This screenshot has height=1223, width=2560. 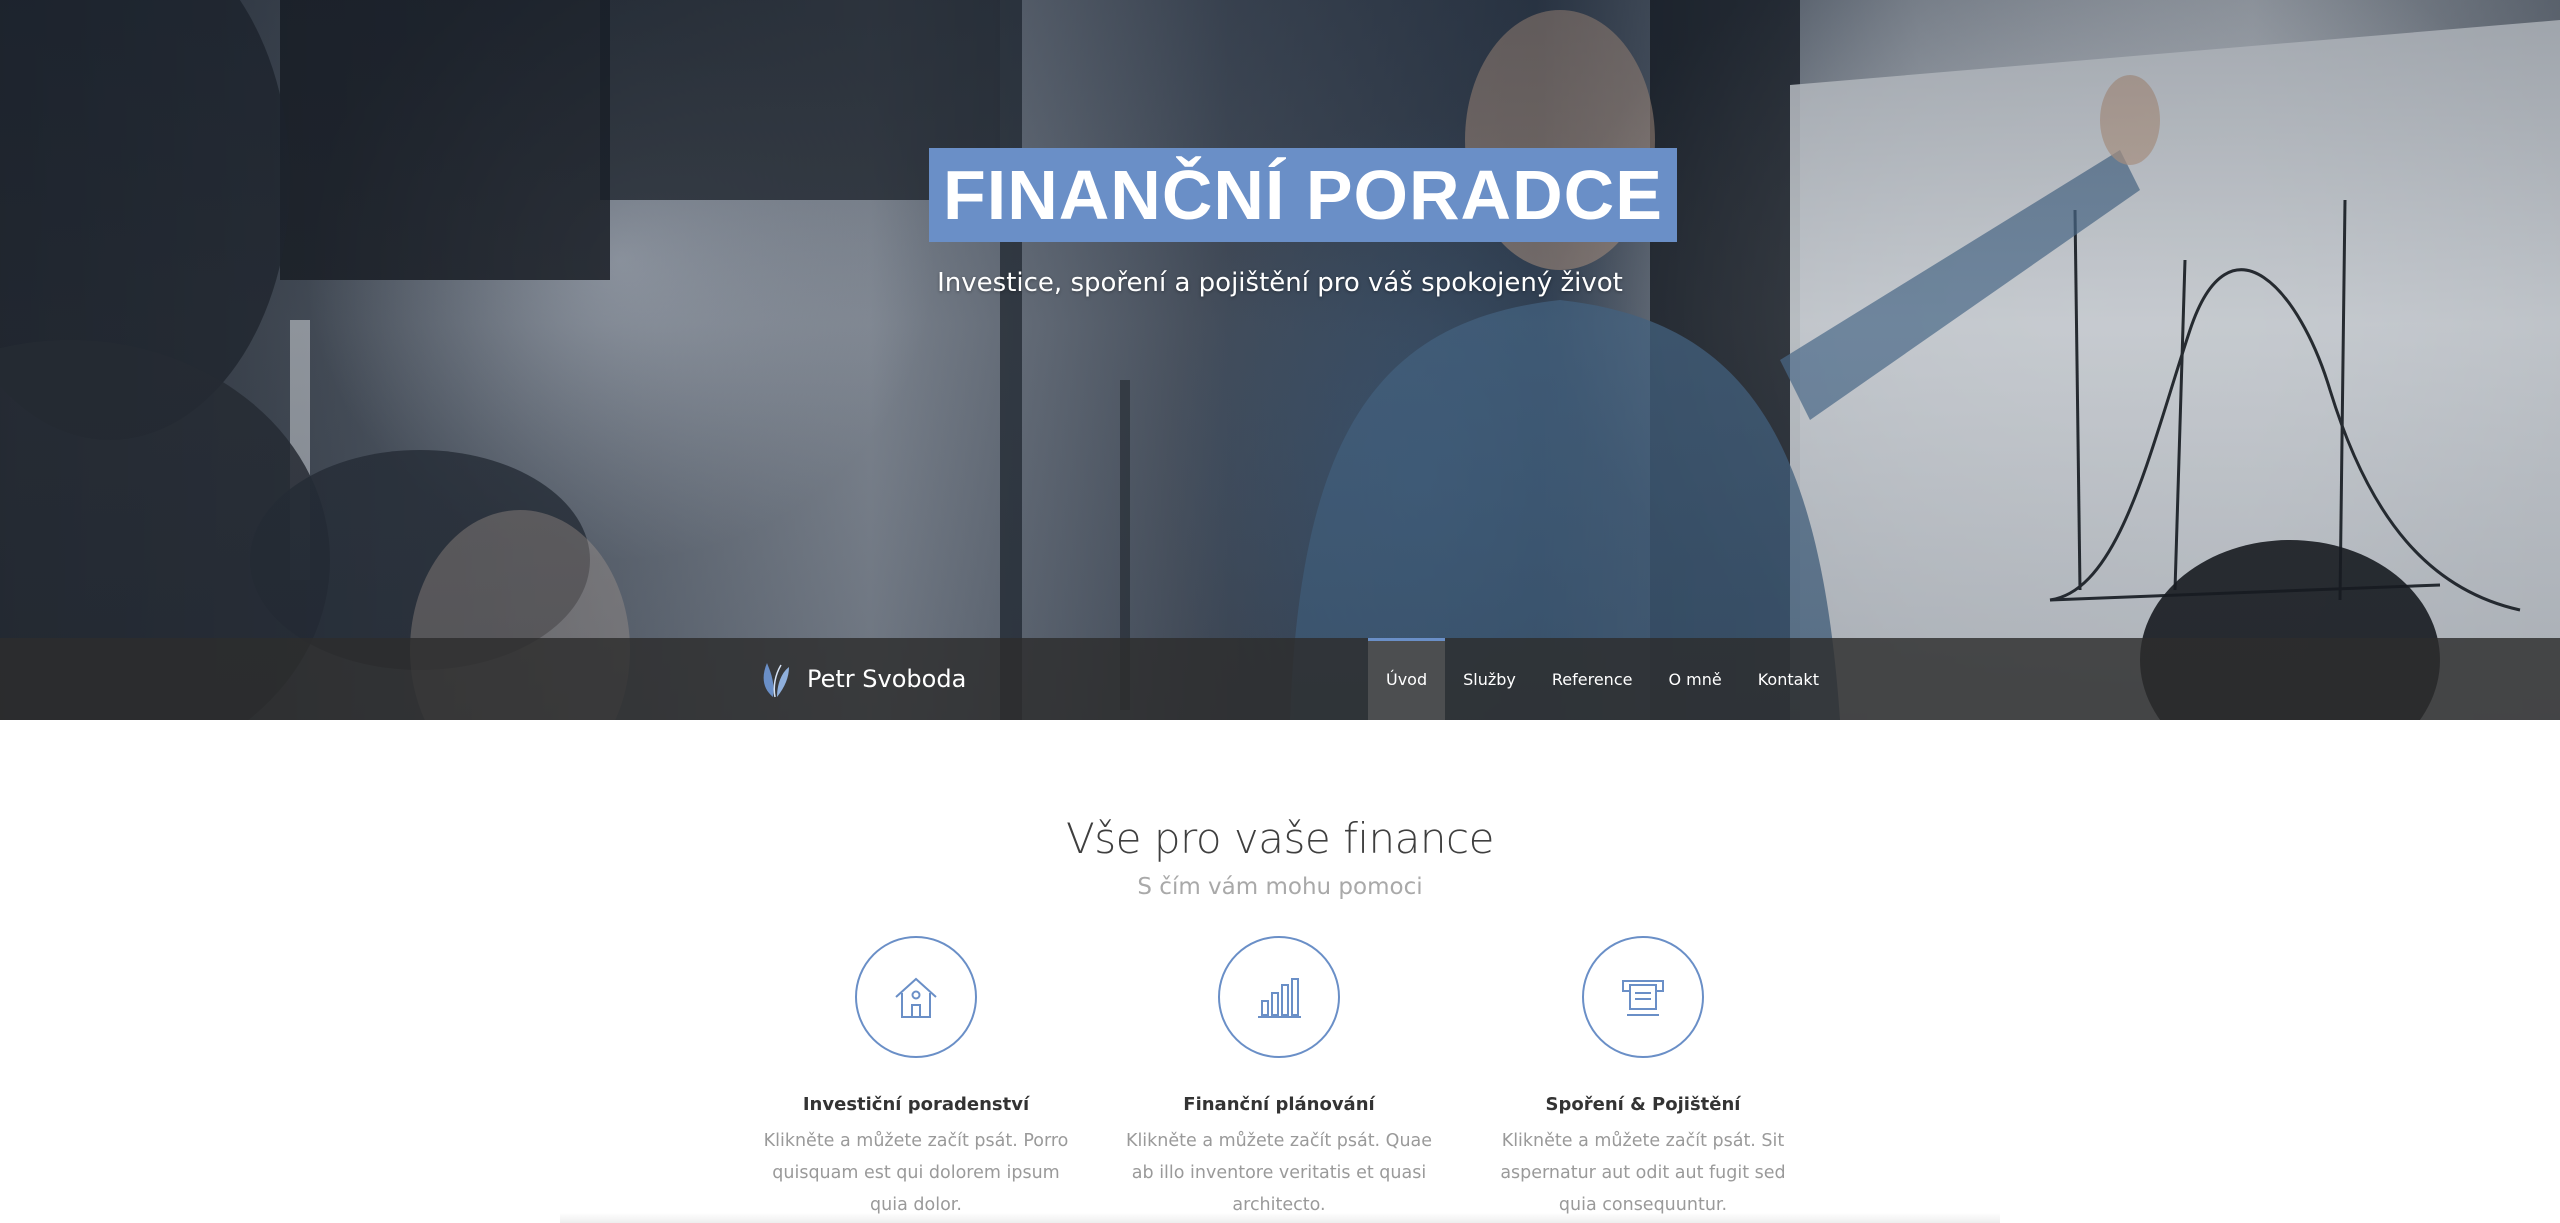 What do you see at coordinates (916, 1104) in the screenshot?
I see `feature-title: Investiční poradenství` at bounding box center [916, 1104].